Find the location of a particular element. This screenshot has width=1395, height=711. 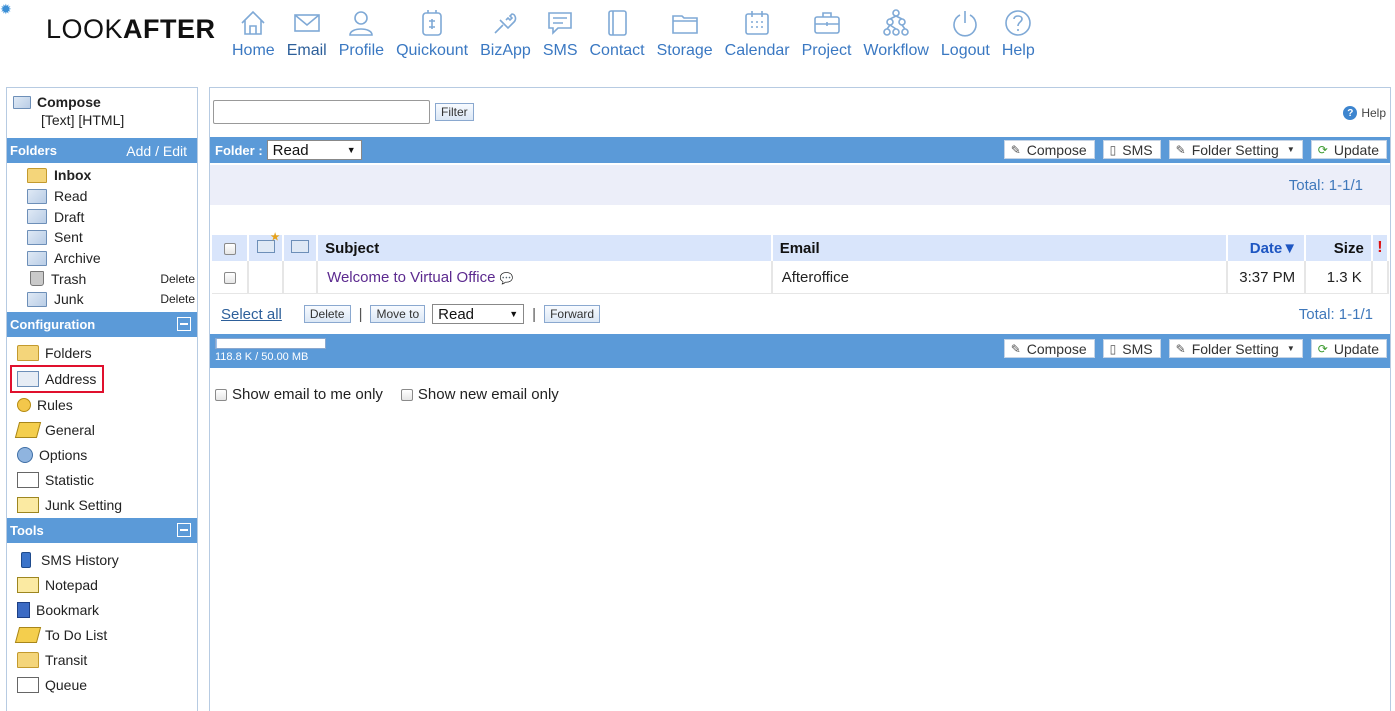

header-checkbox is located at coordinates (229, 248).